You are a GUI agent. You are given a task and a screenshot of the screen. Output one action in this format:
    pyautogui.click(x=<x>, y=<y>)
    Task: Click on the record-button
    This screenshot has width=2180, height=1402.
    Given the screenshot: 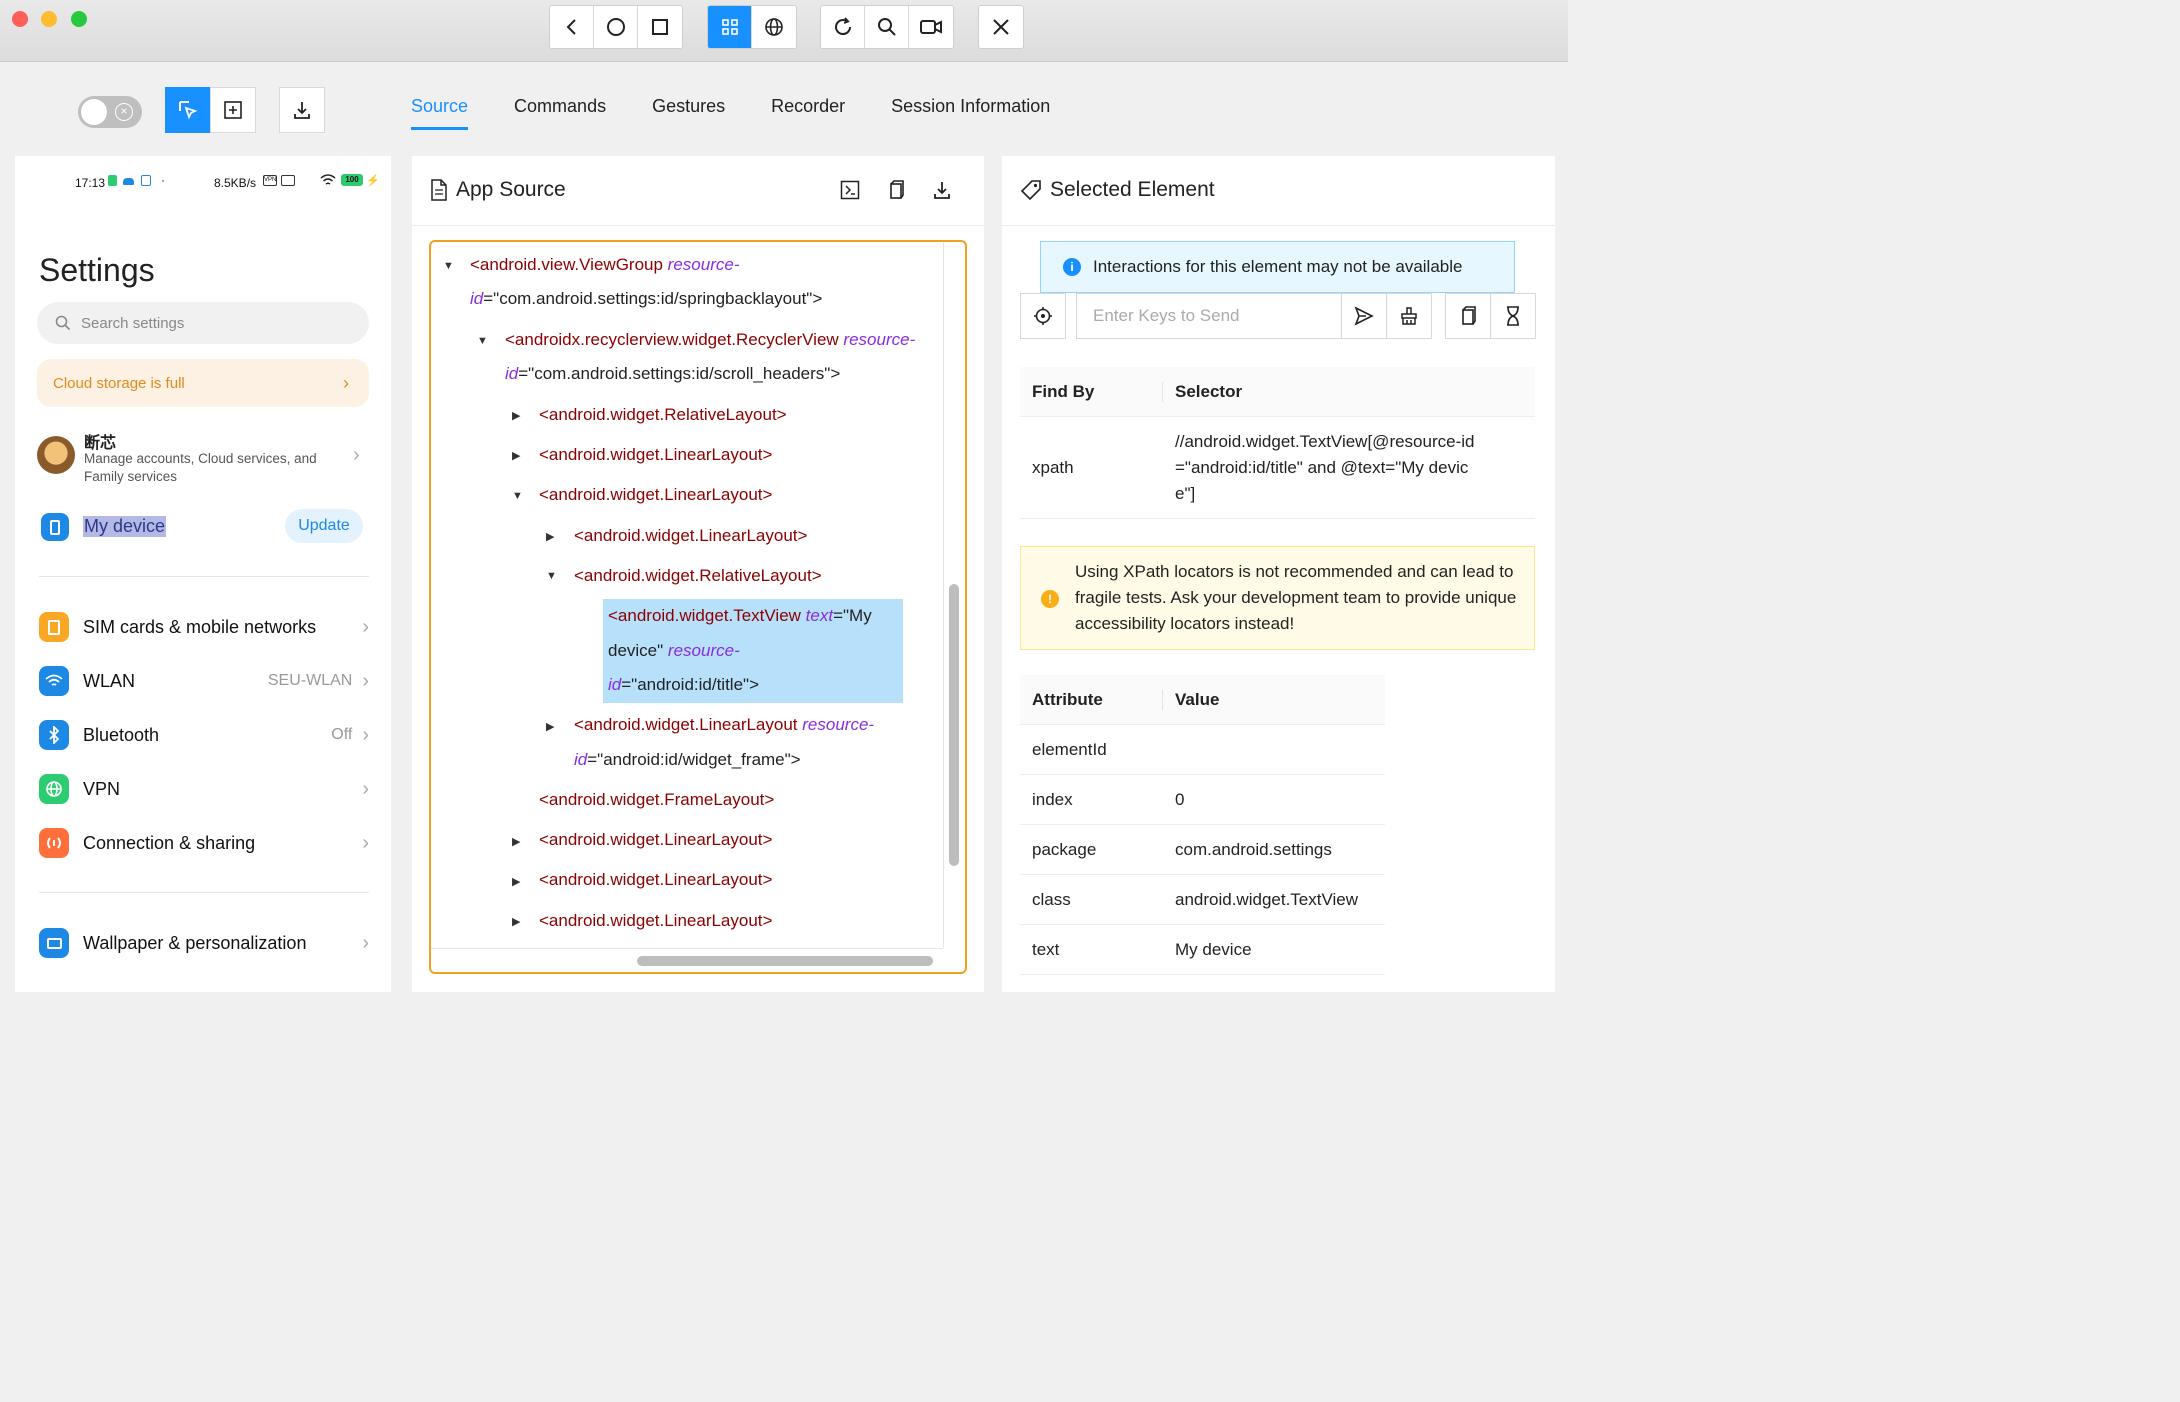 What is the action you would take?
    pyautogui.click(x=931, y=27)
    